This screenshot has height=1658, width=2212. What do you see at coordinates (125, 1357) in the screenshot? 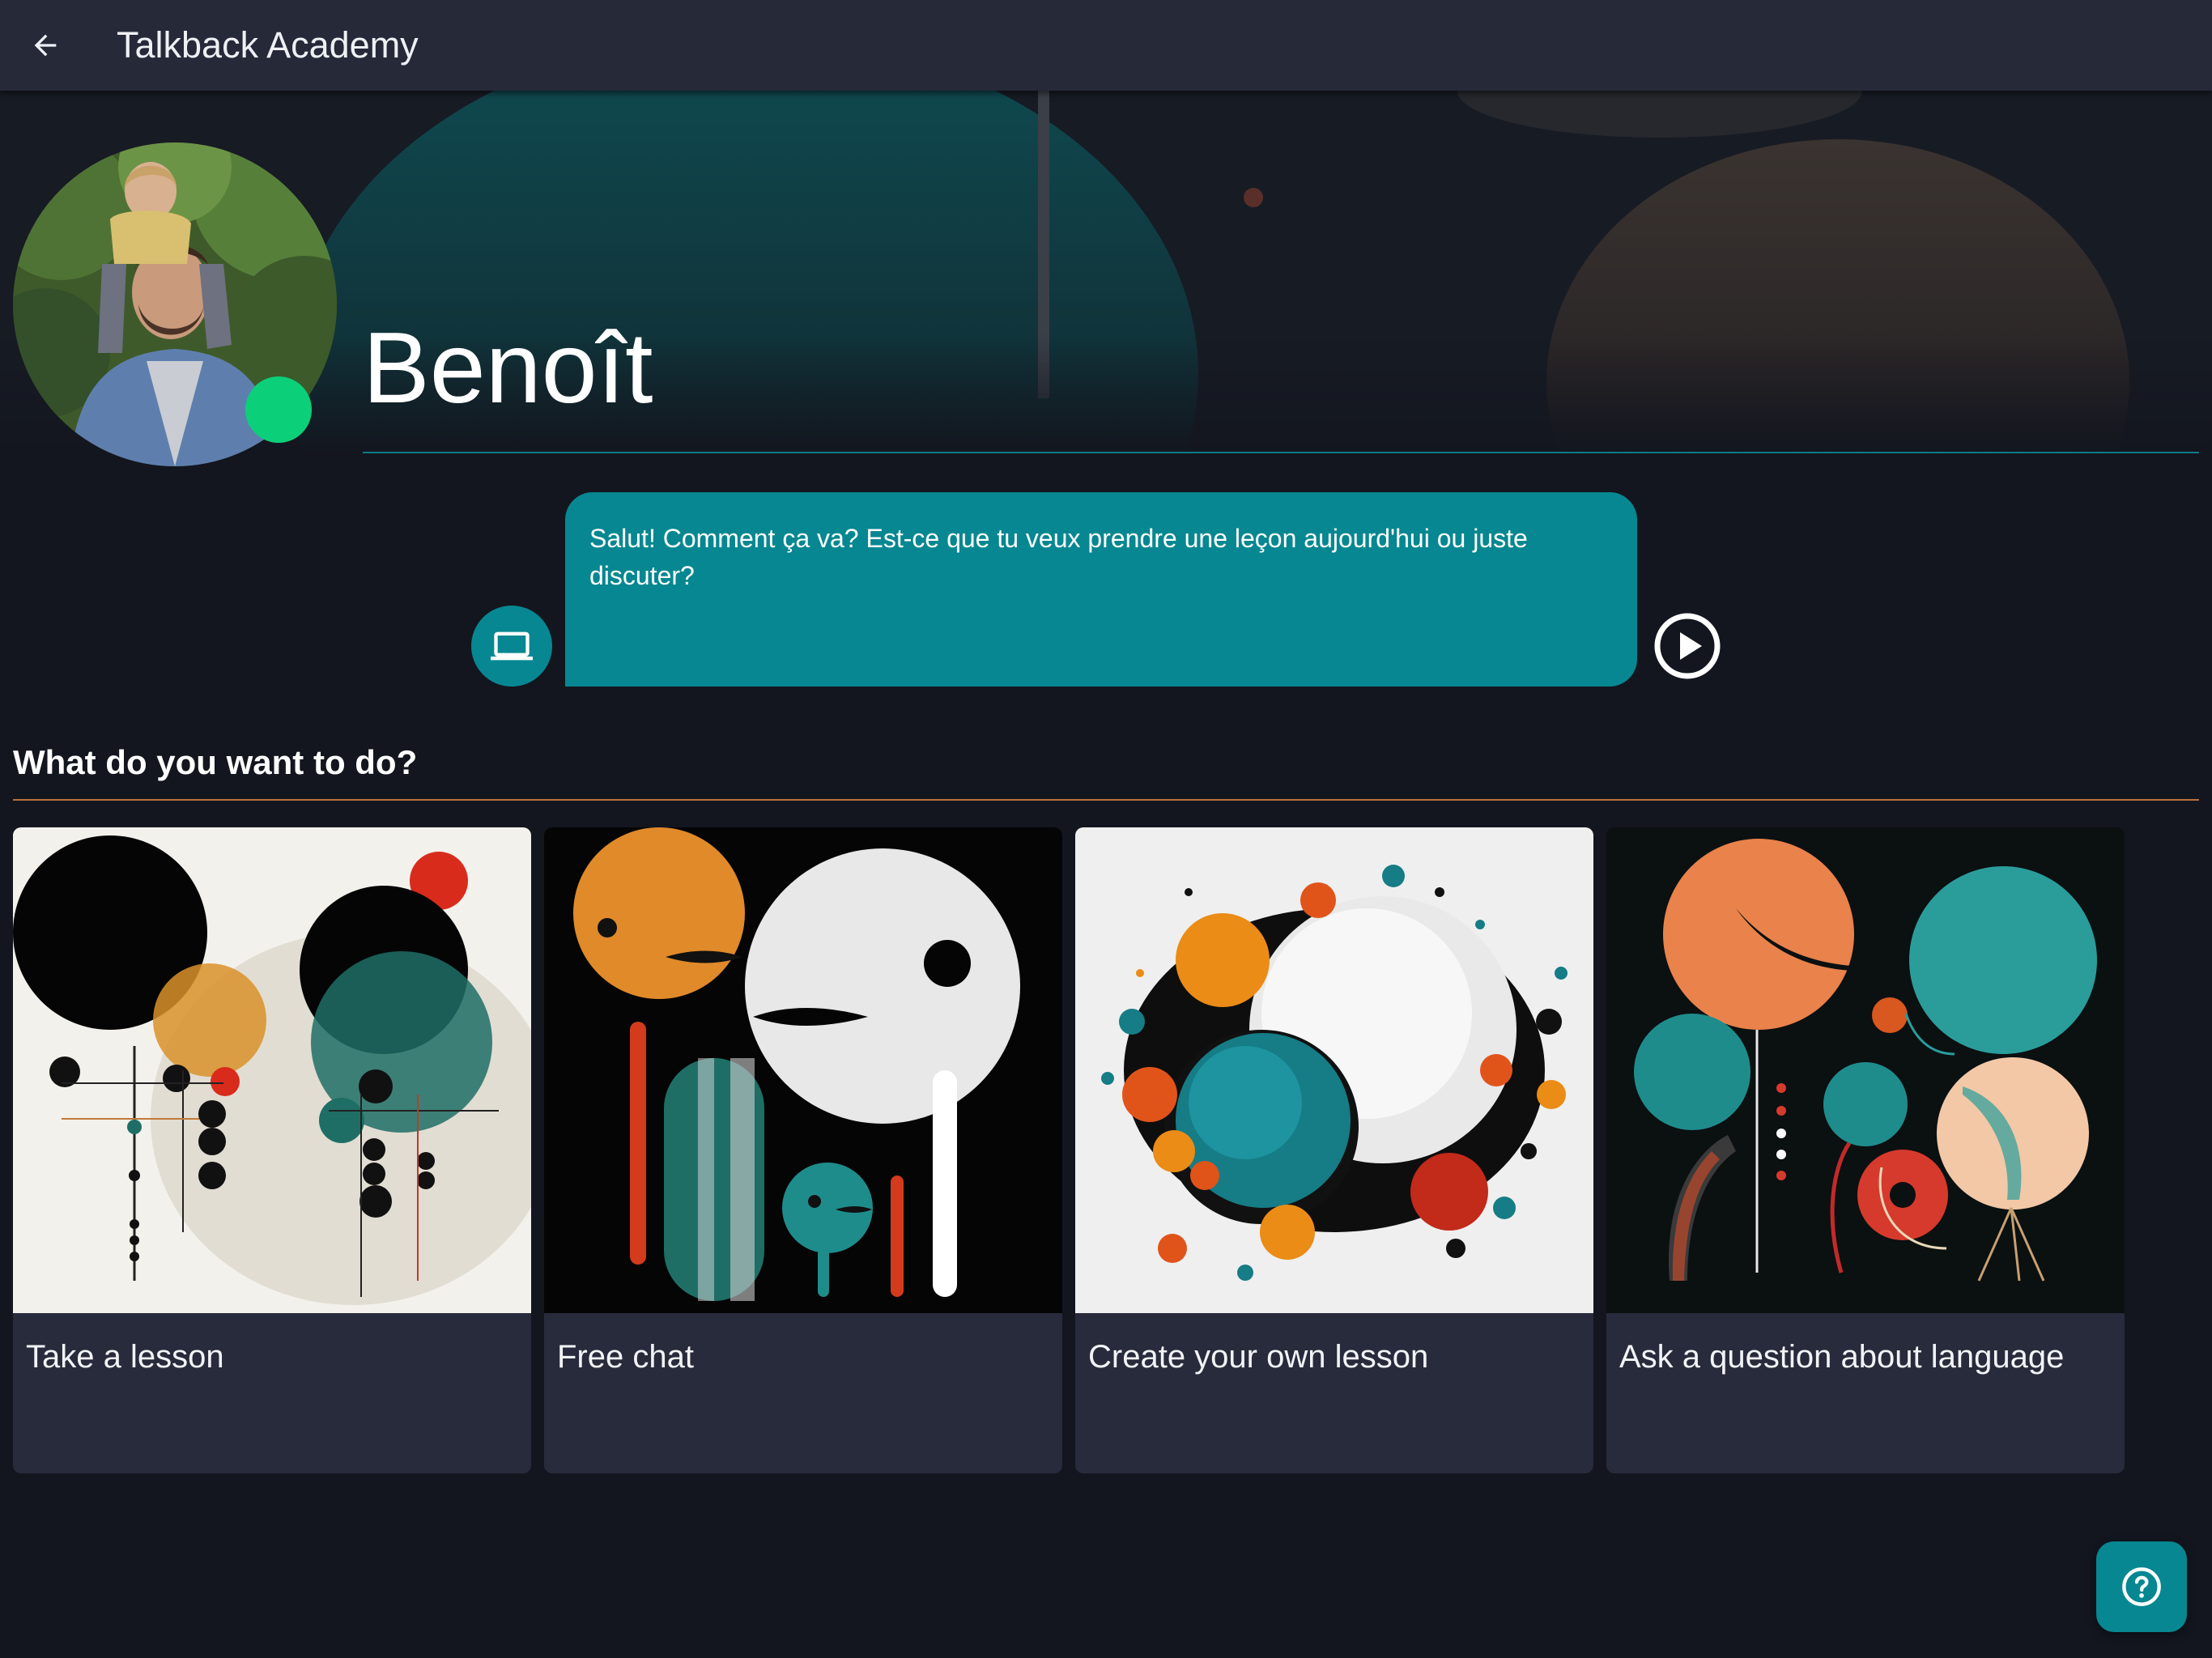
I see `card-label: Take a lesson` at bounding box center [125, 1357].